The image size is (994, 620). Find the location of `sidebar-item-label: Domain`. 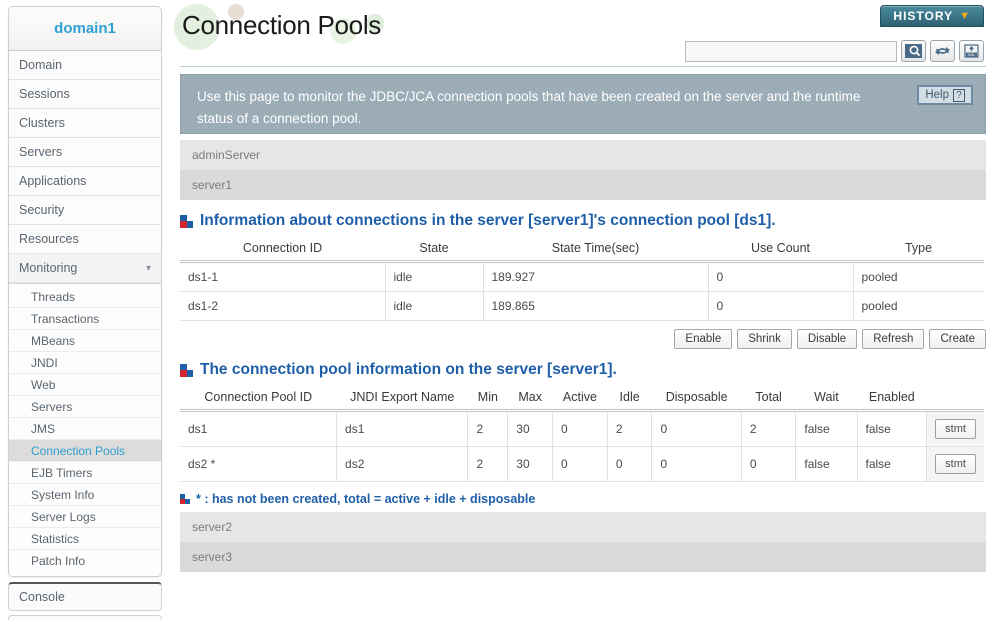

sidebar-item-label: Domain is located at coordinates (41, 65).